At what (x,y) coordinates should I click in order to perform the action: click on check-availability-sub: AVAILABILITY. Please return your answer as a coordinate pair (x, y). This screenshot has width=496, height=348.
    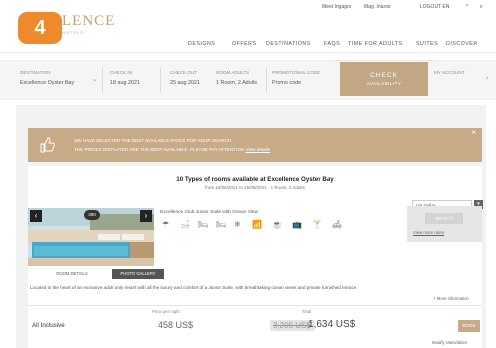
    Looking at the image, I should click on (384, 83).